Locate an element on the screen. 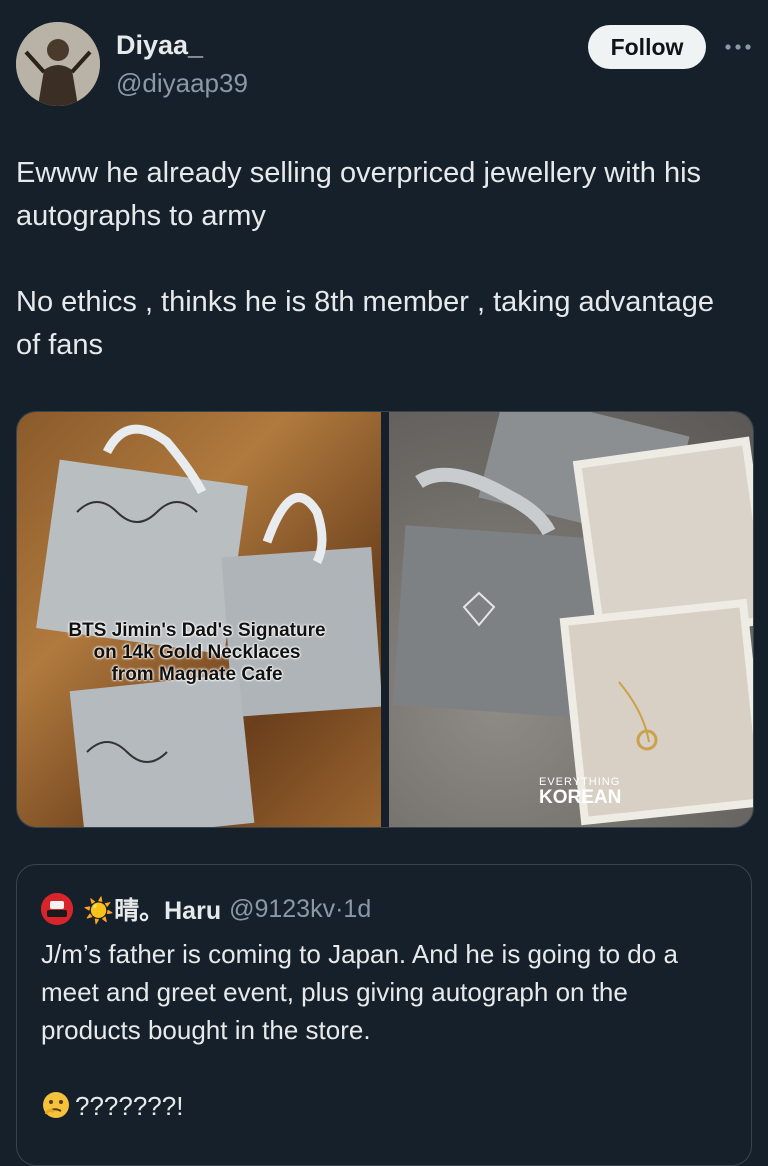 The width and height of the screenshot is (768, 1166). author-display-name: Diyaa_ is located at coordinates (159, 45).